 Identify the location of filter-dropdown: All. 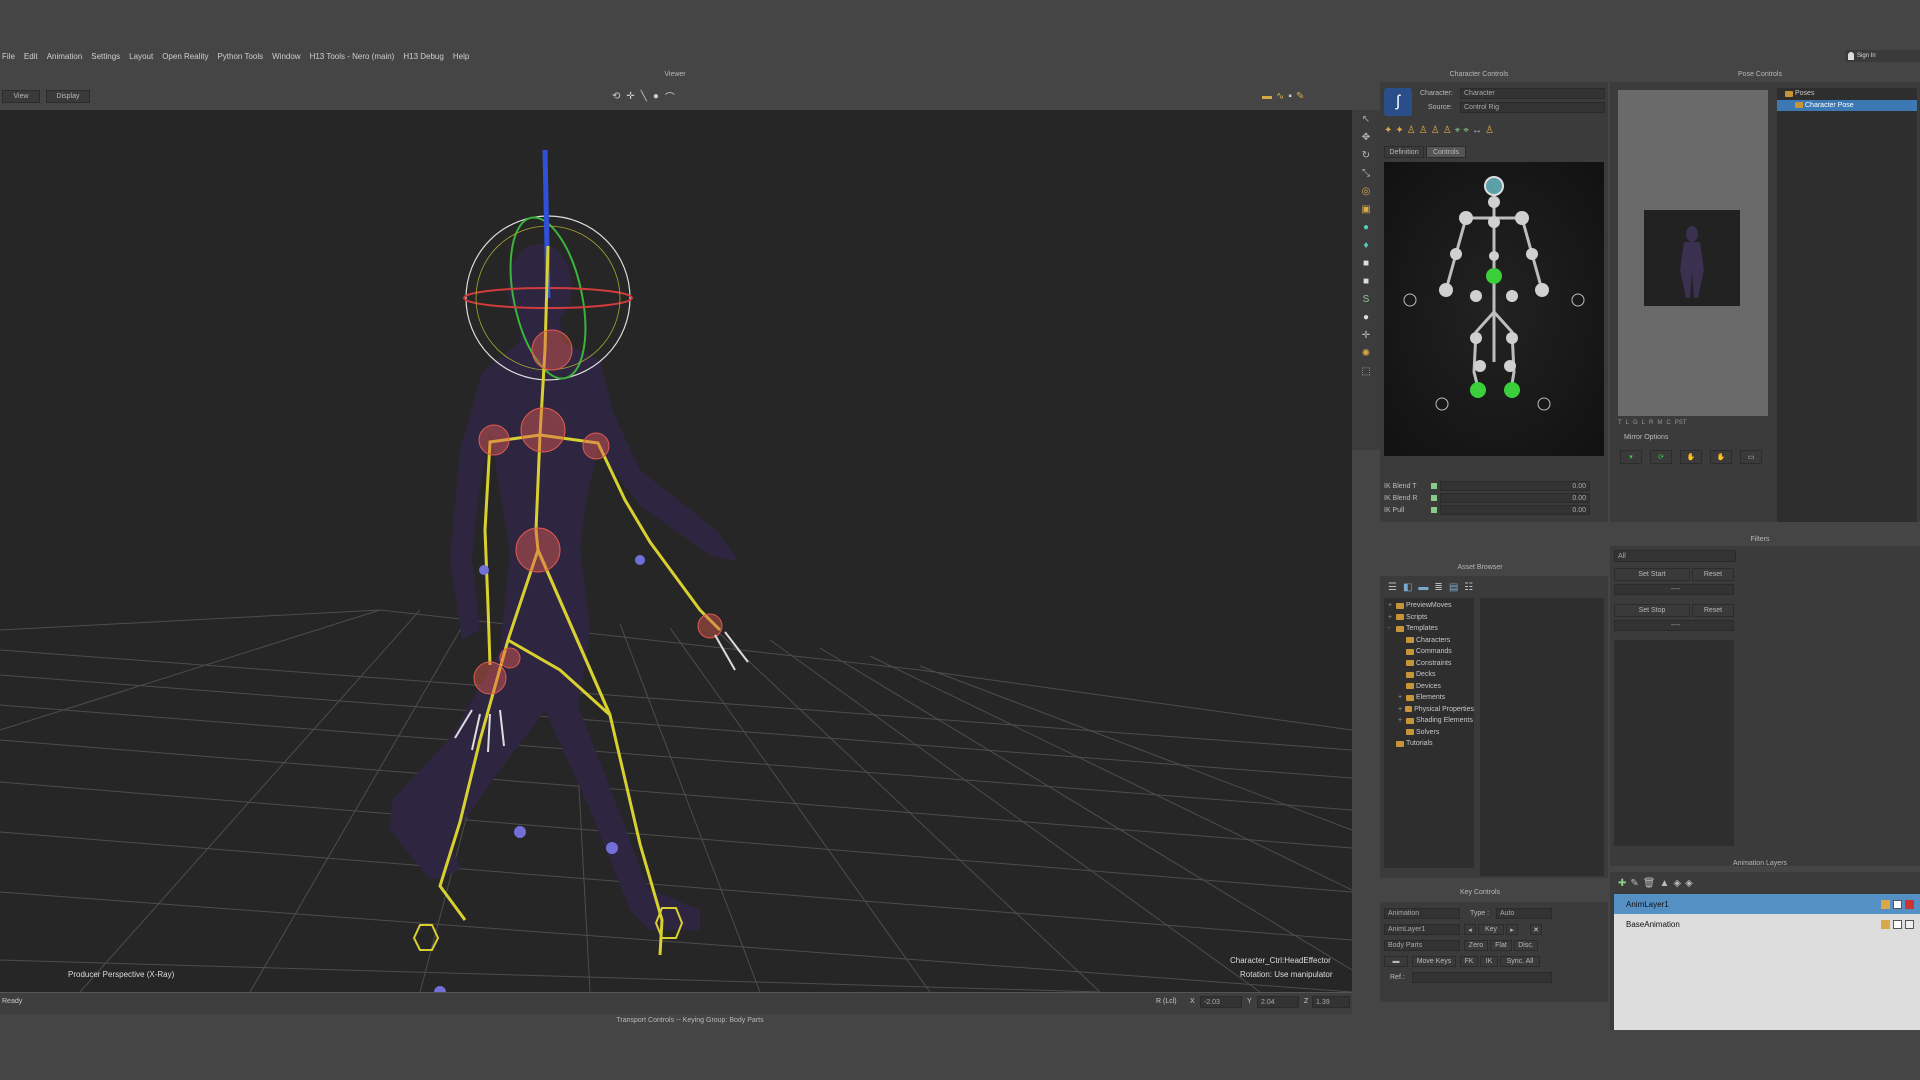
(1675, 556).